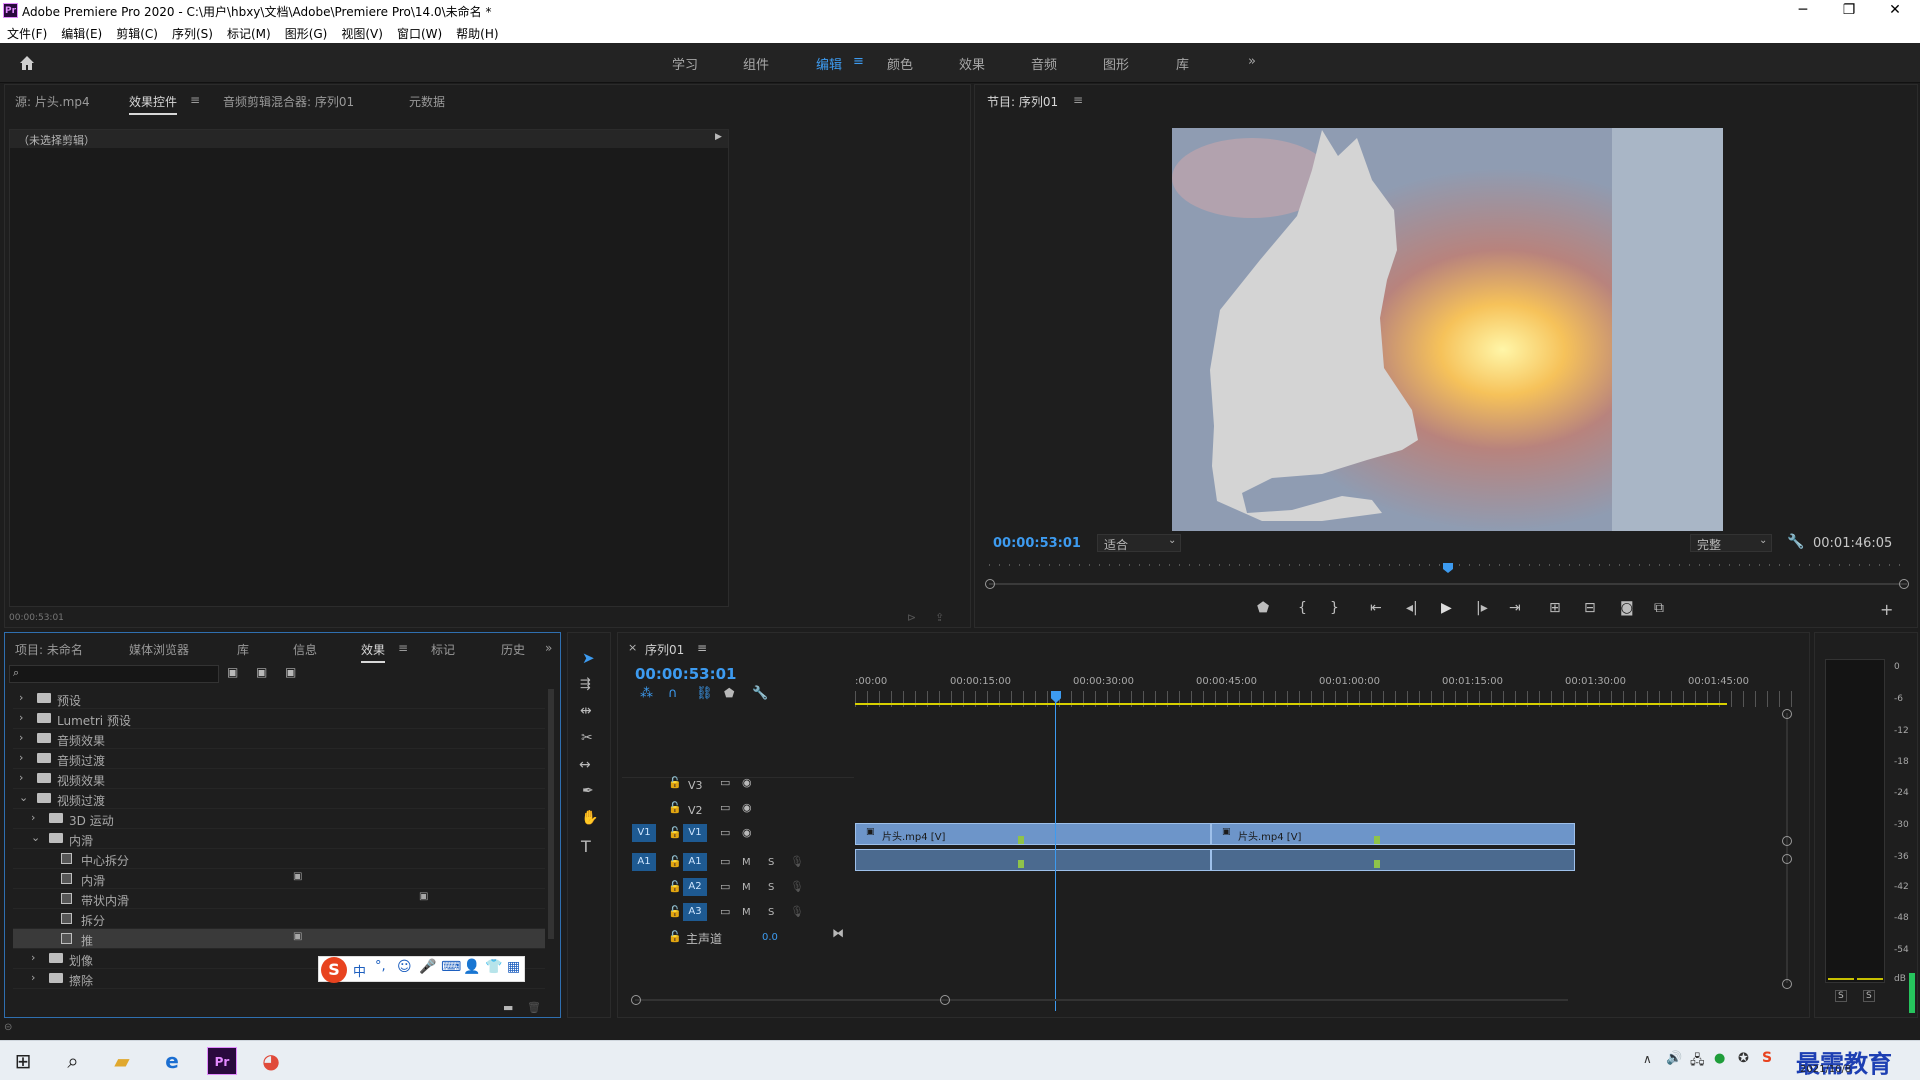 The image size is (1920, 1080). What do you see at coordinates (1448, 584) in the screenshot?
I see `zoom-scrollbar` at bounding box center [1448, 584].